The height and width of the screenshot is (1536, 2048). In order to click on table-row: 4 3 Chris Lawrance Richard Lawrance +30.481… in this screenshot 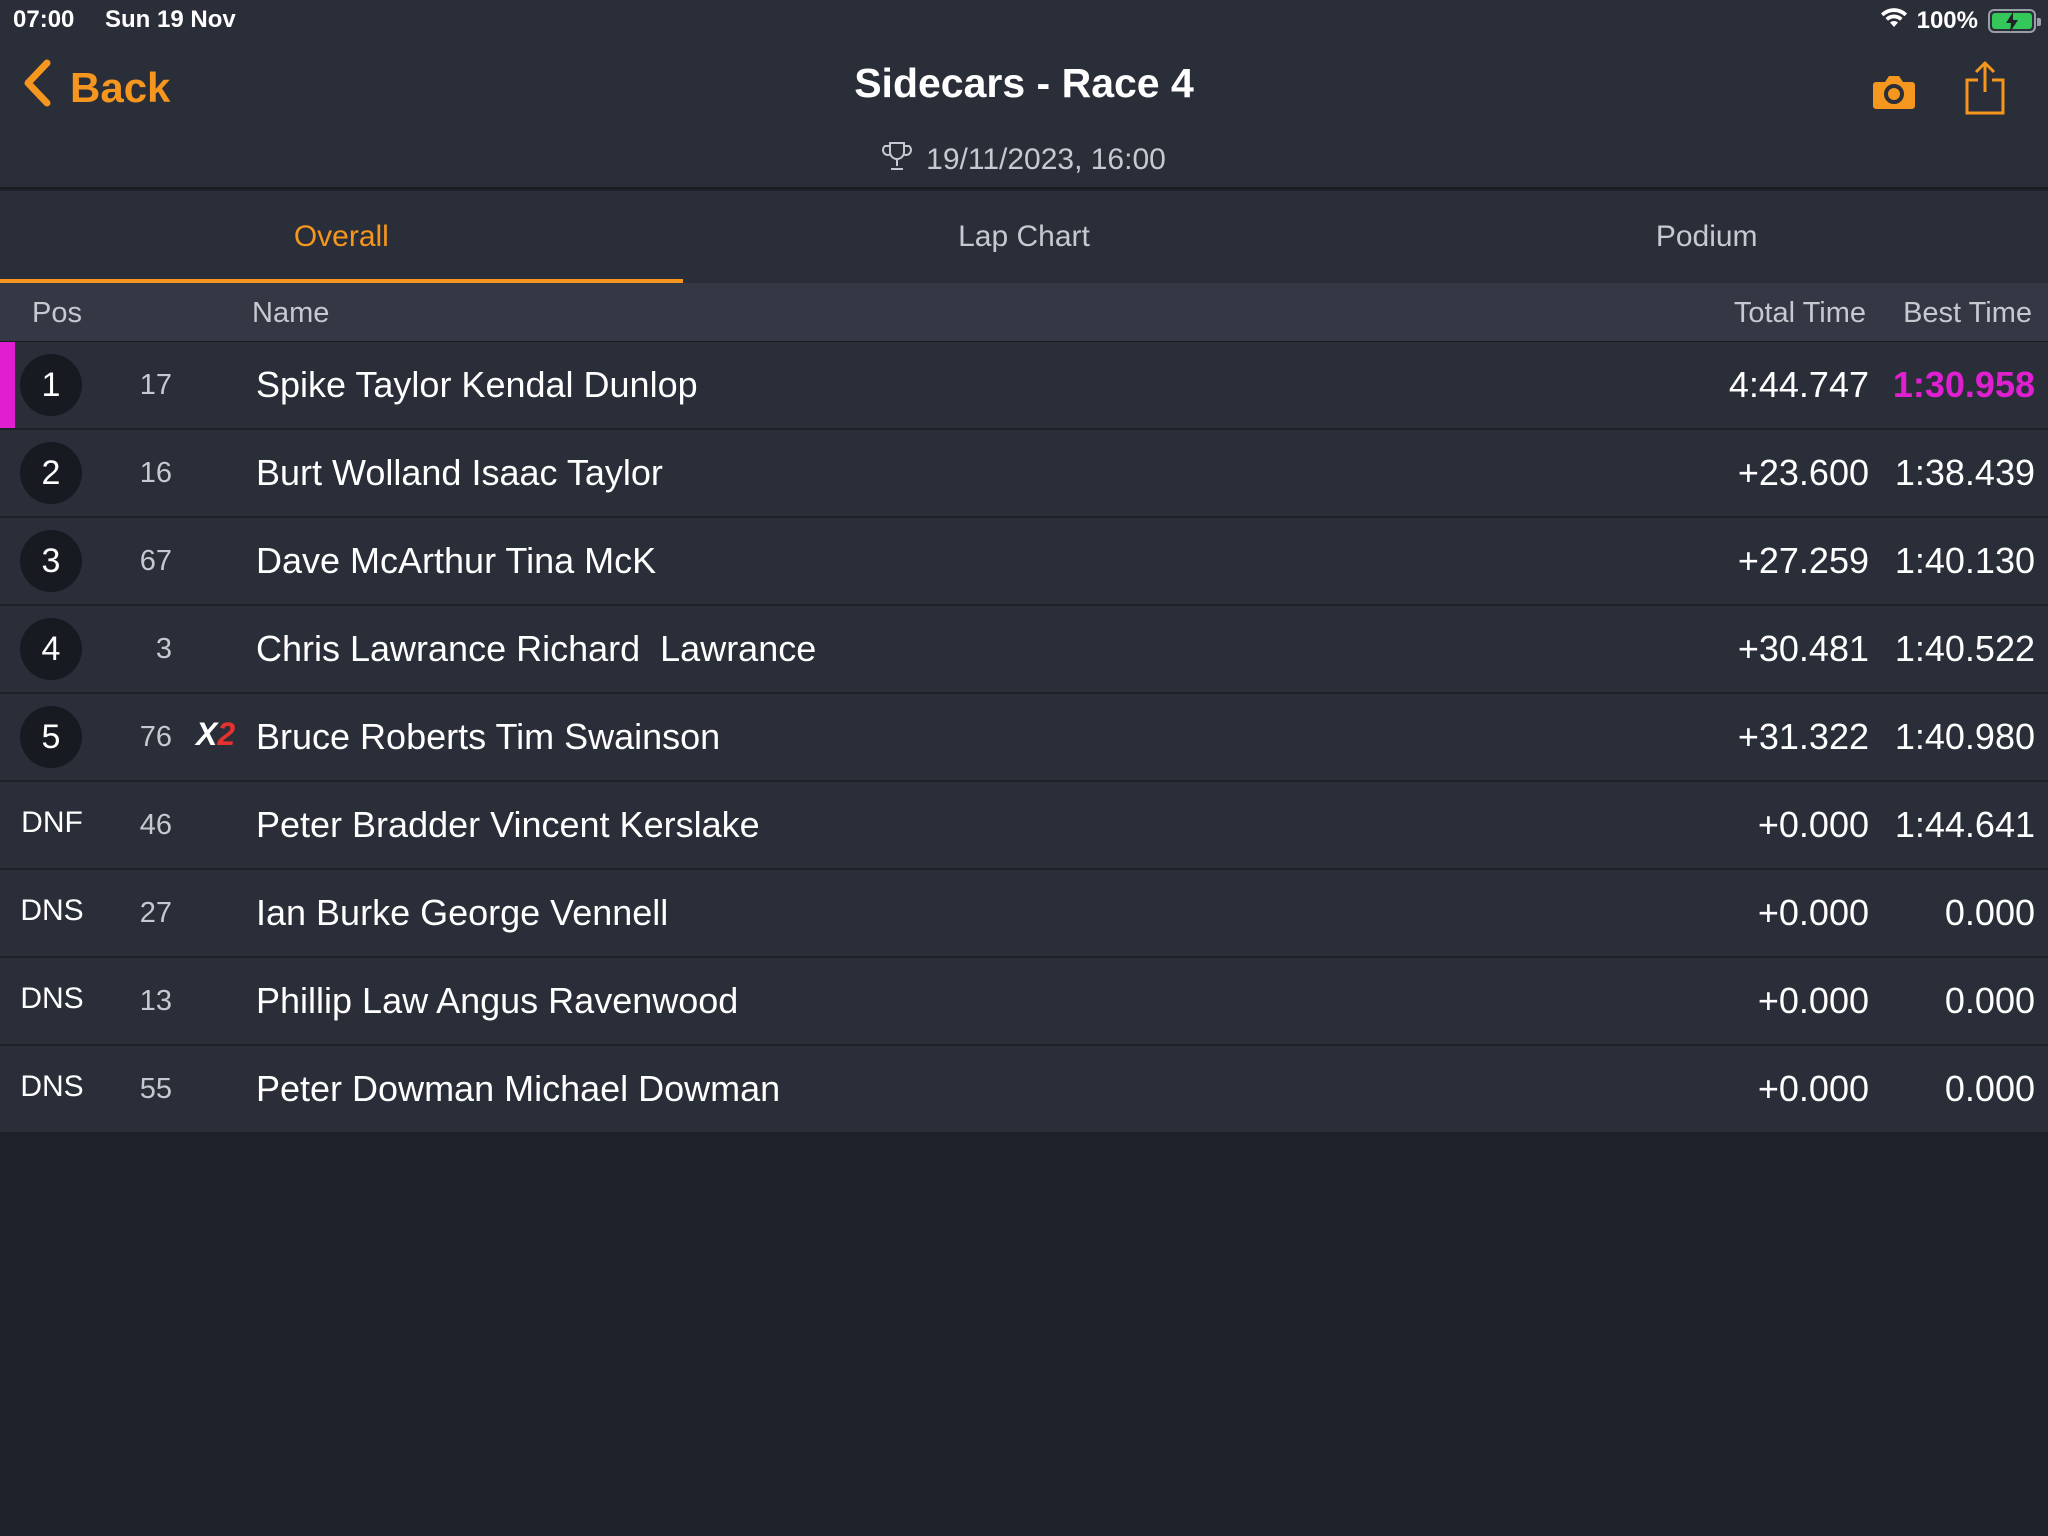, I will do `click(1024, 650)`.